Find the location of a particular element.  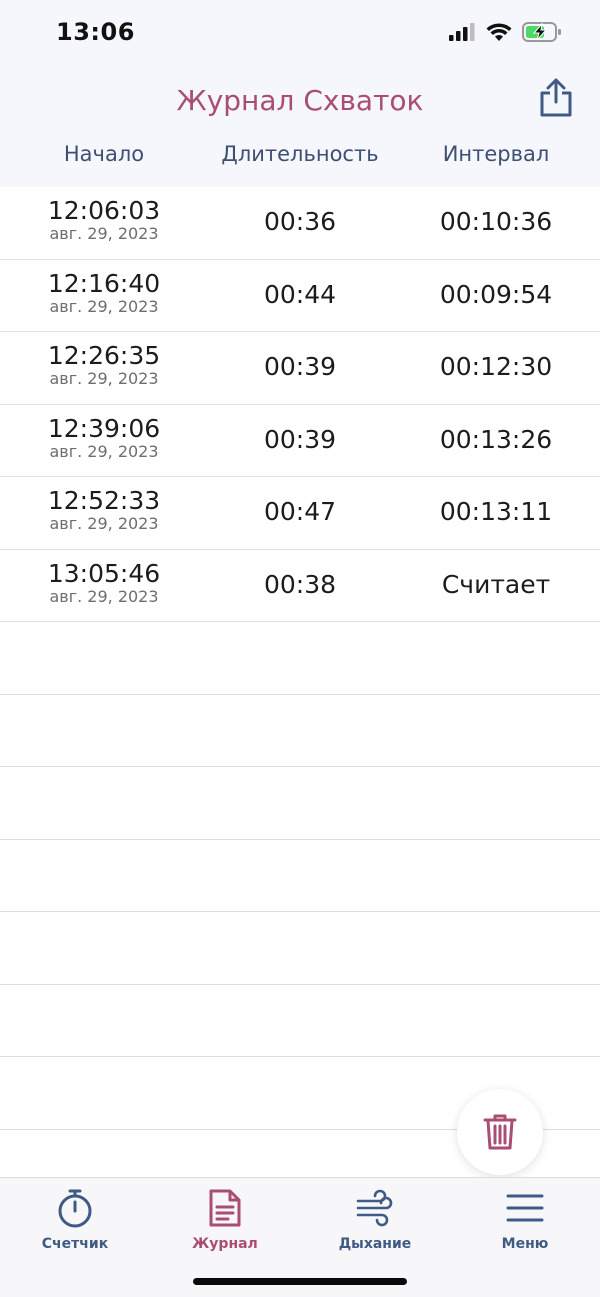

duration-cell: 00:47 is located at coordinates (300, 511).